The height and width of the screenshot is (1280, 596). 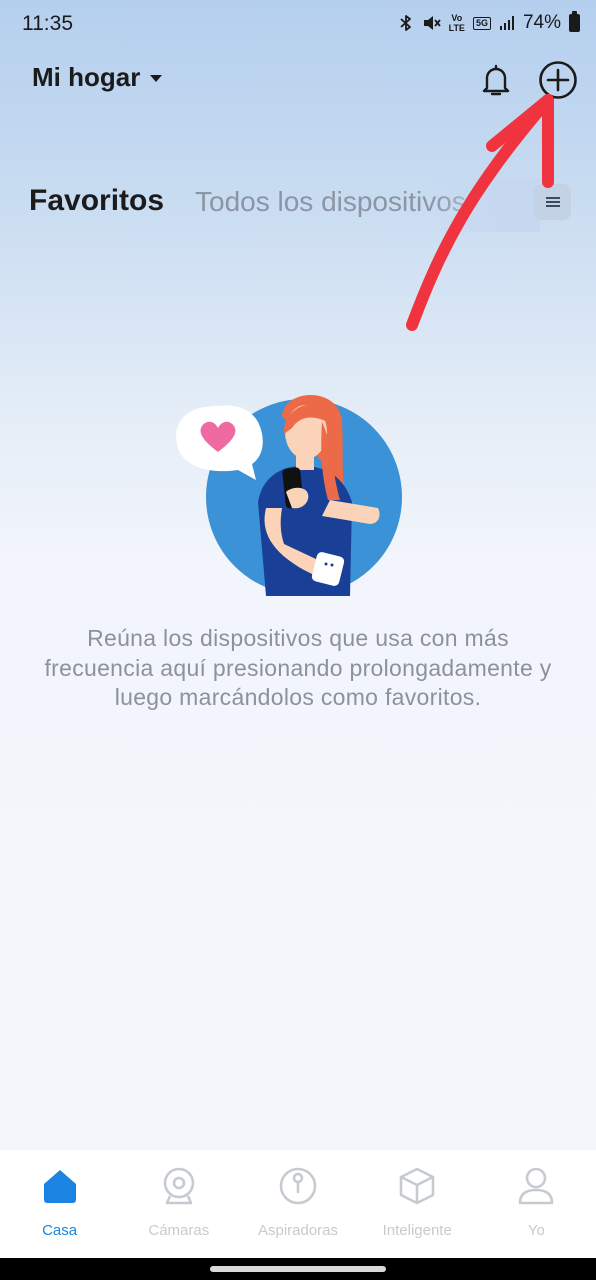 What do you see at coordinates (481, 23) in the screenshot?
I see `5g-icon: 5G` at bounding box center [481, 23].